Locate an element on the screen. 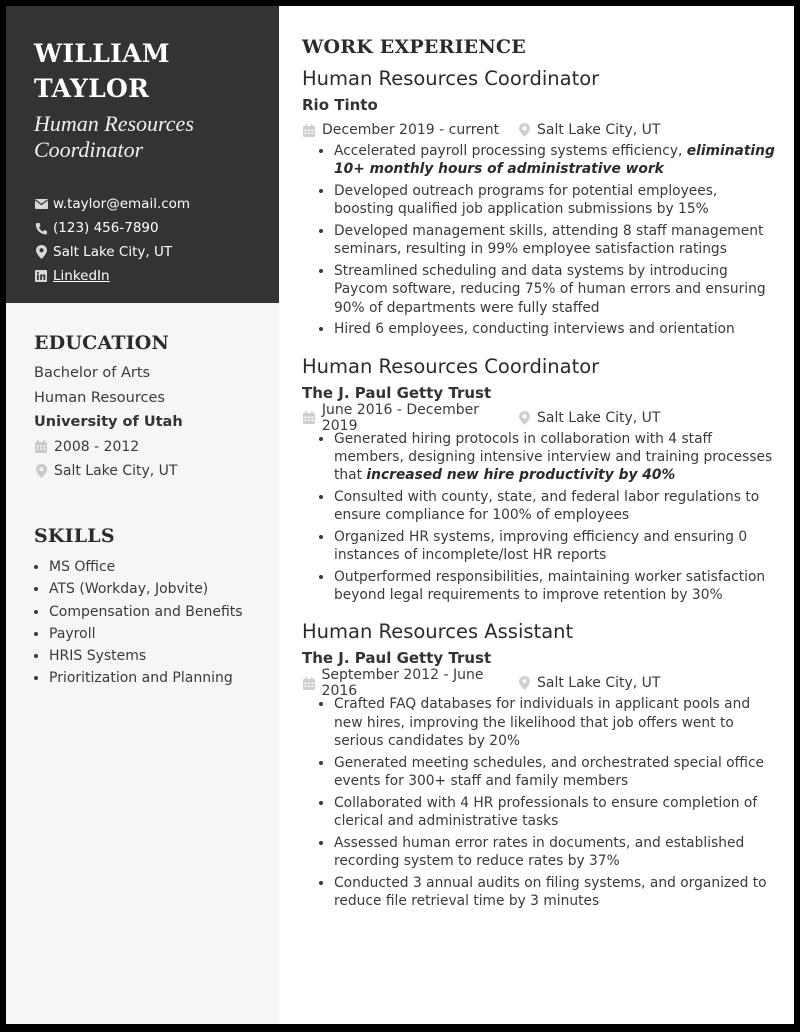 This screenshot has width=800, height=1032. contact-phone: (123) 456-7890 is located at coordinates (112, 228).